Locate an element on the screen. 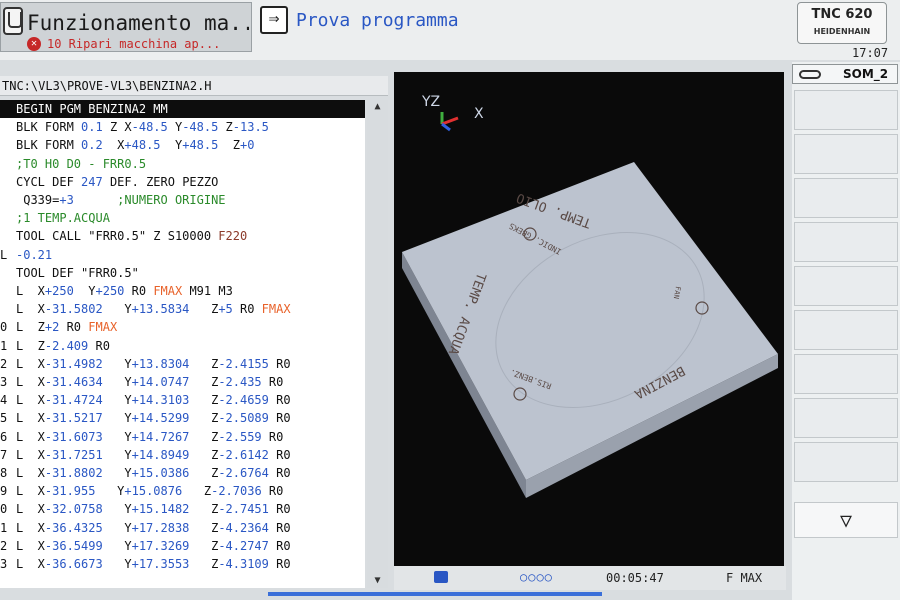 The width and height of the screenshot is (900, 600). program-line: 8 L X-31.8802 Y+15.0386 Z-2.6764 R0 is located at coordinates (182, 473).